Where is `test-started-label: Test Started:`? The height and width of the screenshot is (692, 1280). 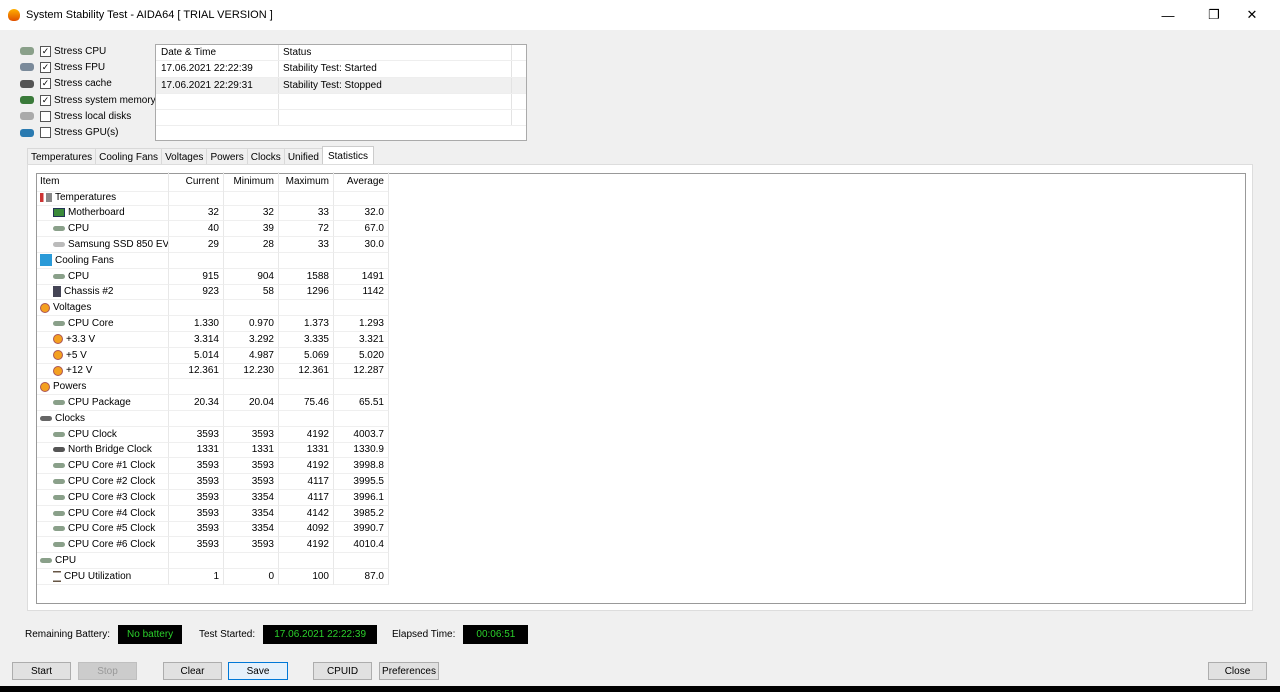
test-started-label: Test Started: is located at coordinates (227, 634).